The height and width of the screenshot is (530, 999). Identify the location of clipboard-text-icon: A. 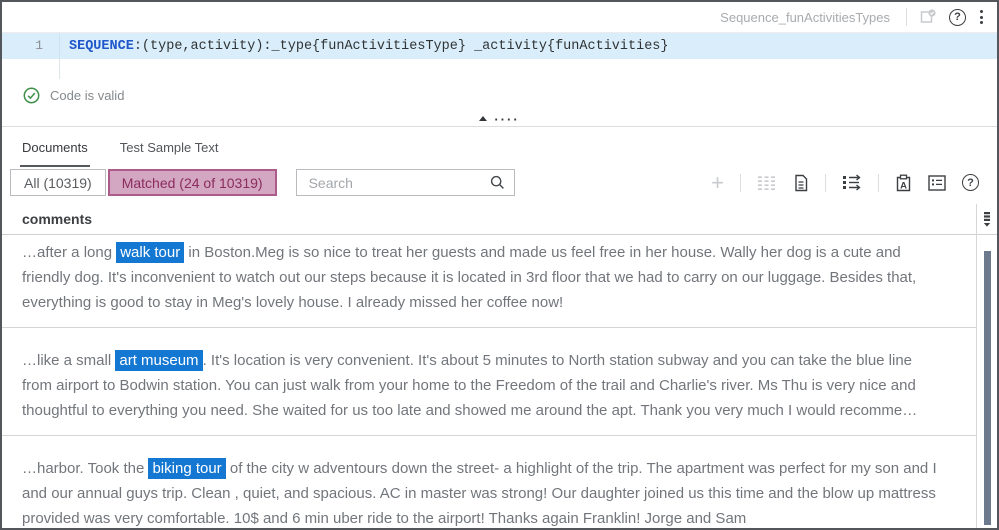
(903, 183).